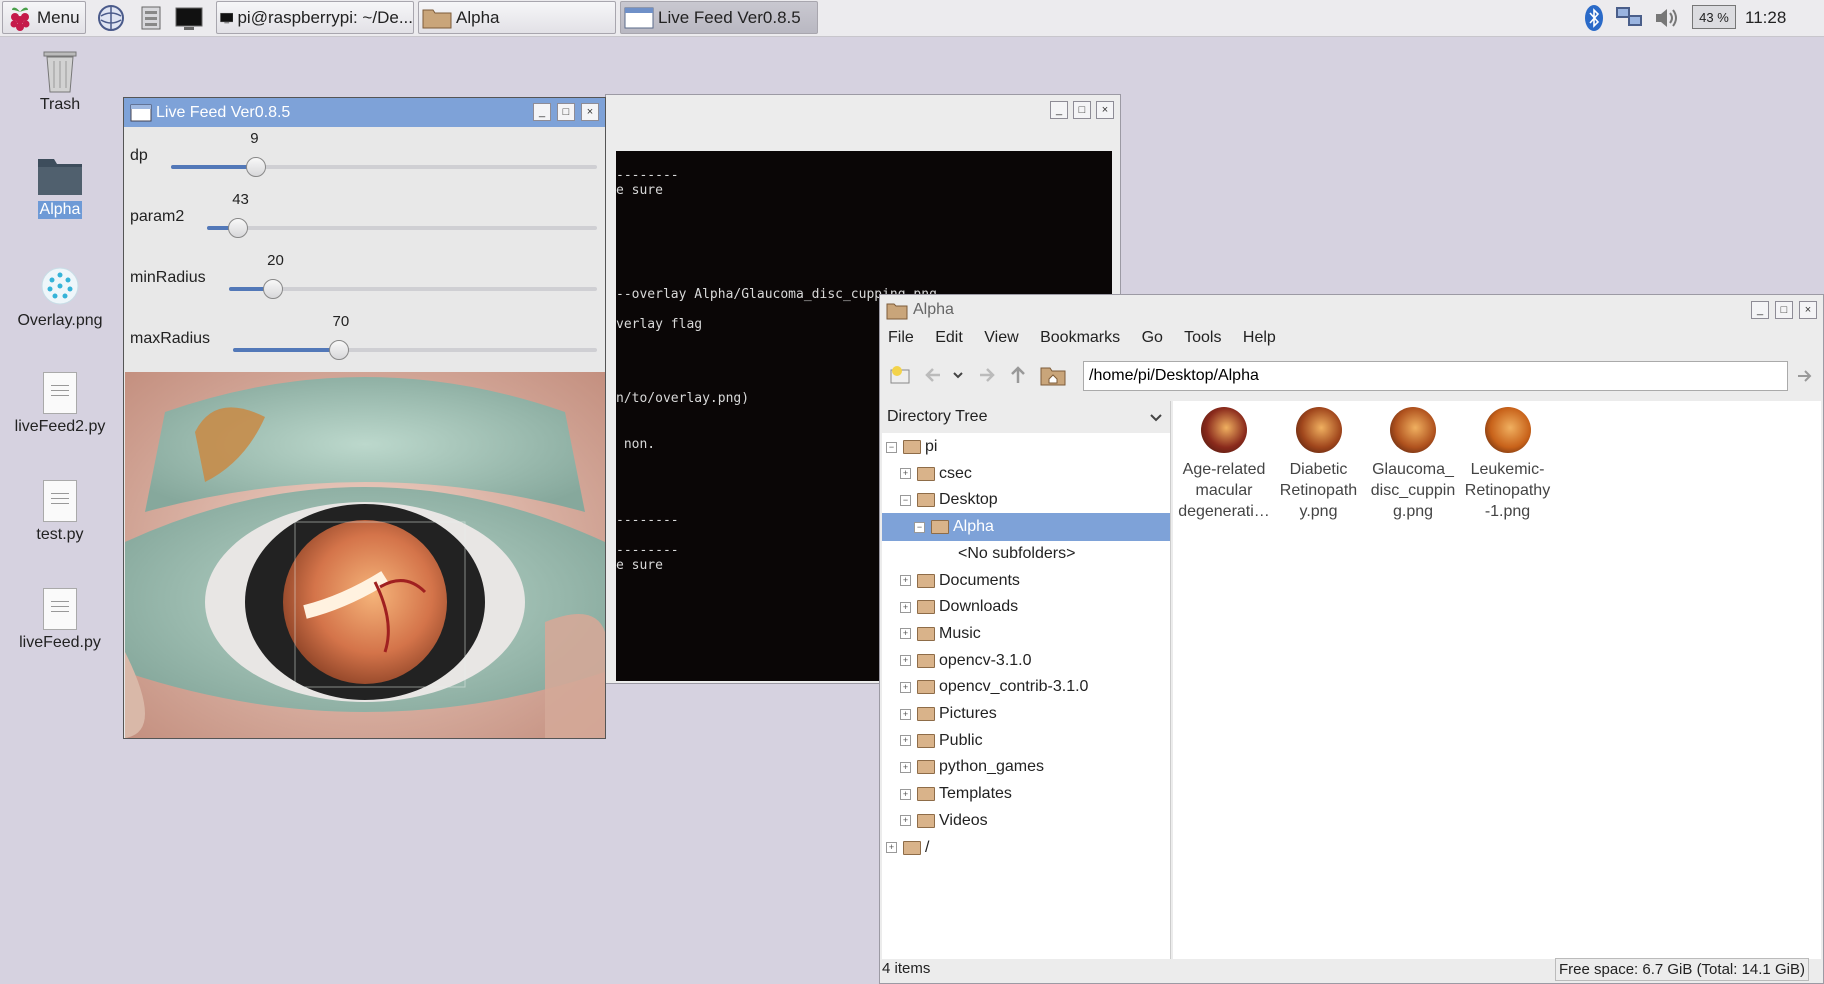  What do you see at coordinates (364, 112) in the screenshot?
I see `live-feed-titlebar: Live Feed Ver0.8.5 _ □ ×` at bounding box center [364, 112].